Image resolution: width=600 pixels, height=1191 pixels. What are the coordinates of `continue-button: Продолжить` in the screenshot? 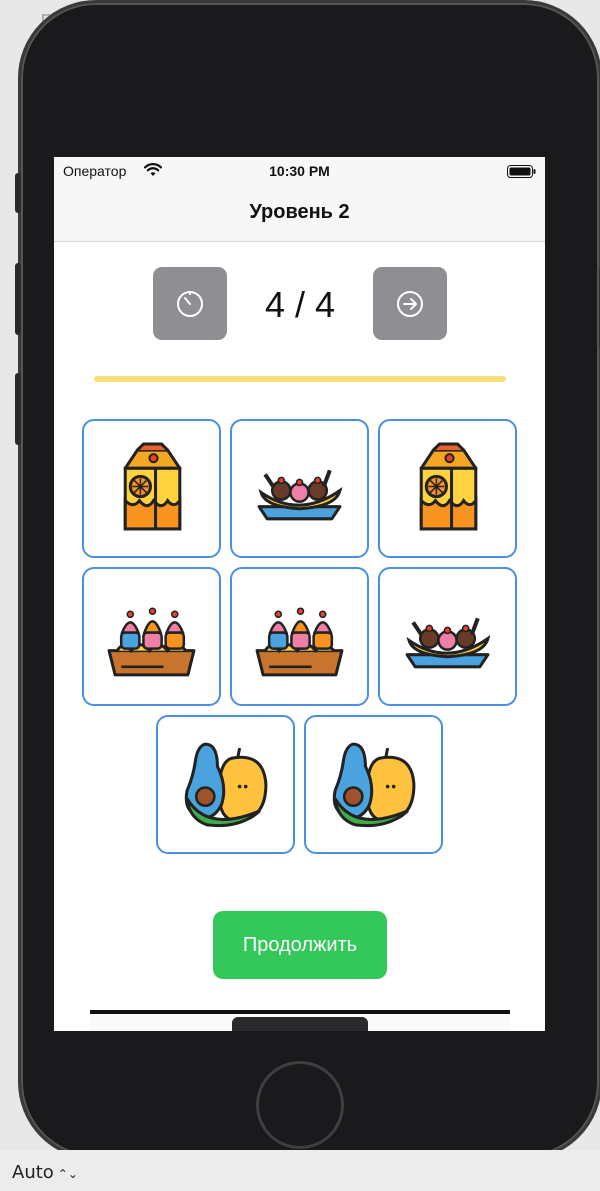 It's located at (300, 945).